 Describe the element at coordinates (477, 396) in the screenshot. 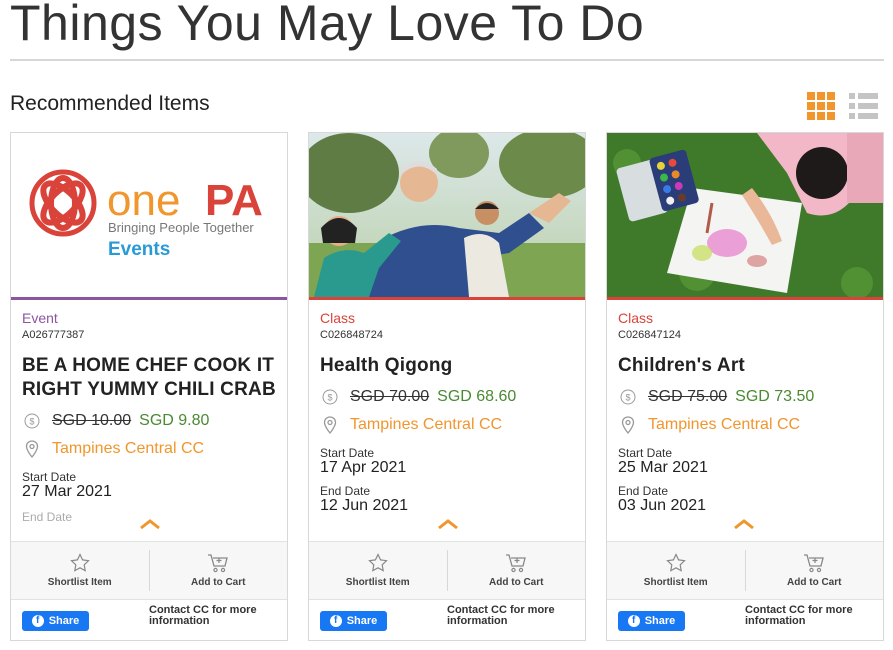

I see `new-price: SGD 68.60` at that location.